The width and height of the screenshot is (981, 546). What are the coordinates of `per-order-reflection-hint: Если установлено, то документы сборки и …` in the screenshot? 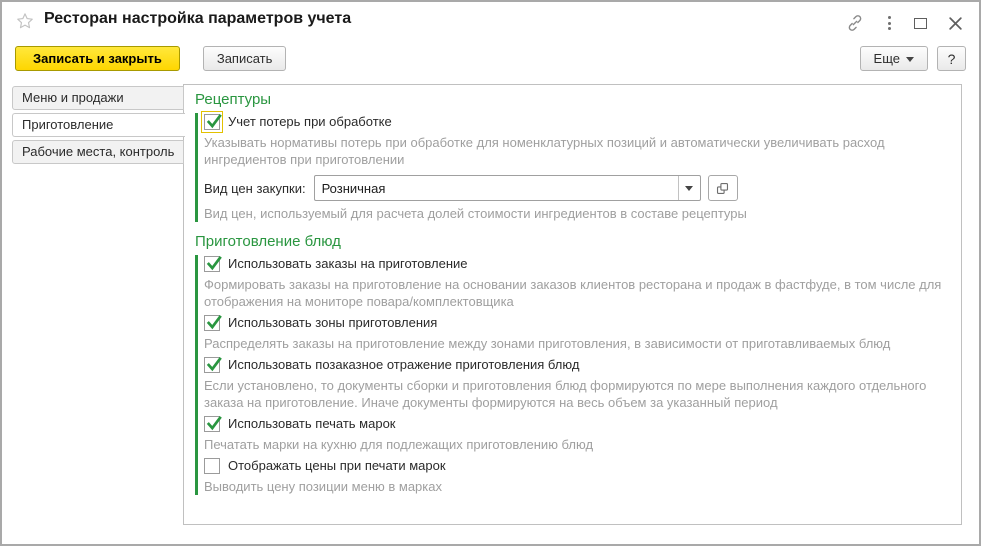 It's located at (565, 394).